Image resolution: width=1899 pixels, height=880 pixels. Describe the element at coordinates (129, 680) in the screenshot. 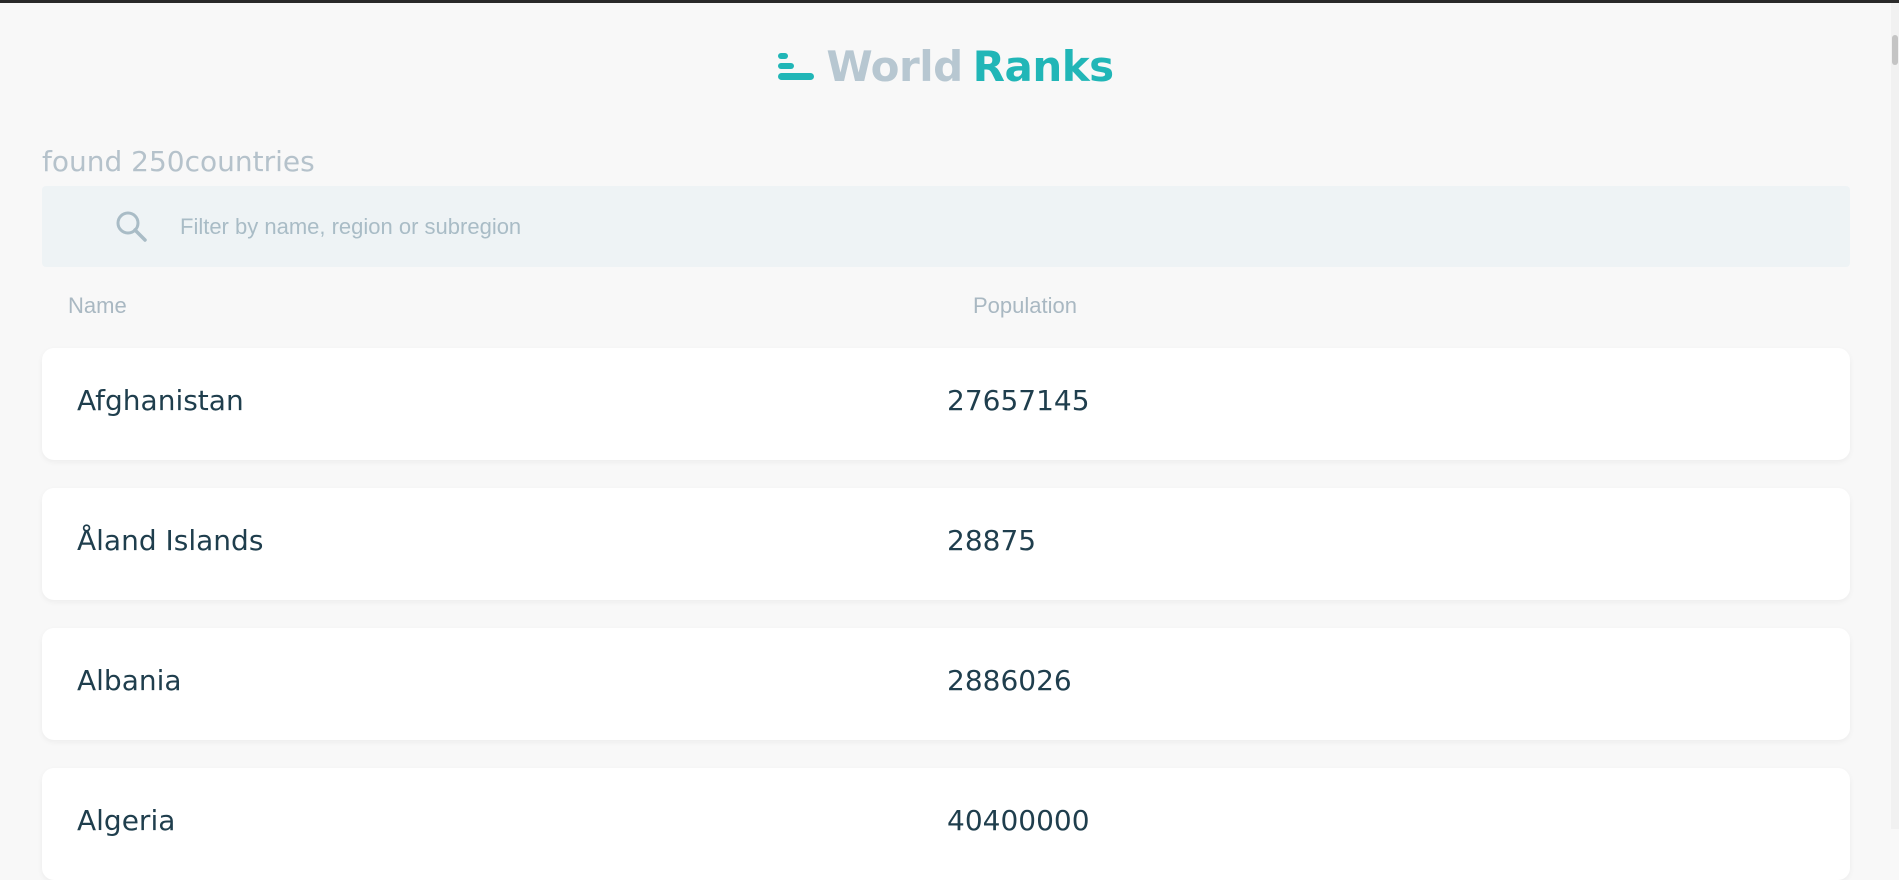

I see `country-name: Albania` at that location.